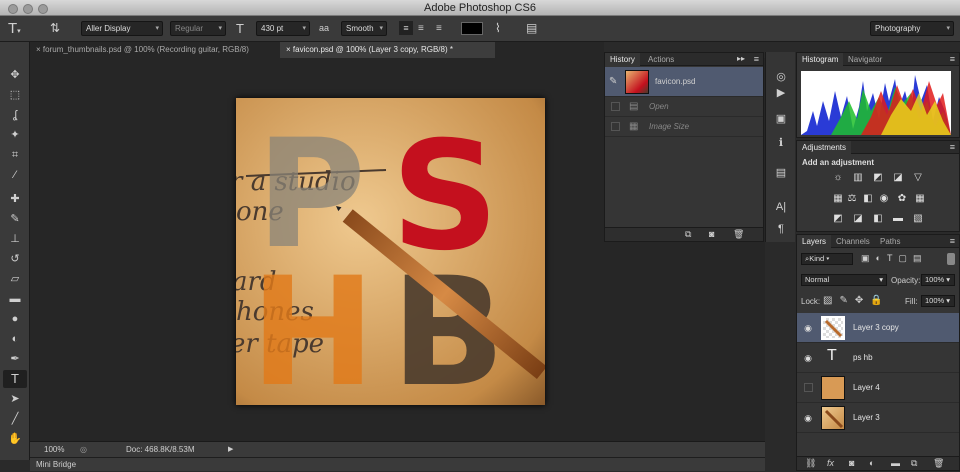  What do you see at coordinates (15, 359) in the screenshot?
I see `pen-tool-icon: ✒` at bounding box center [15, 359].